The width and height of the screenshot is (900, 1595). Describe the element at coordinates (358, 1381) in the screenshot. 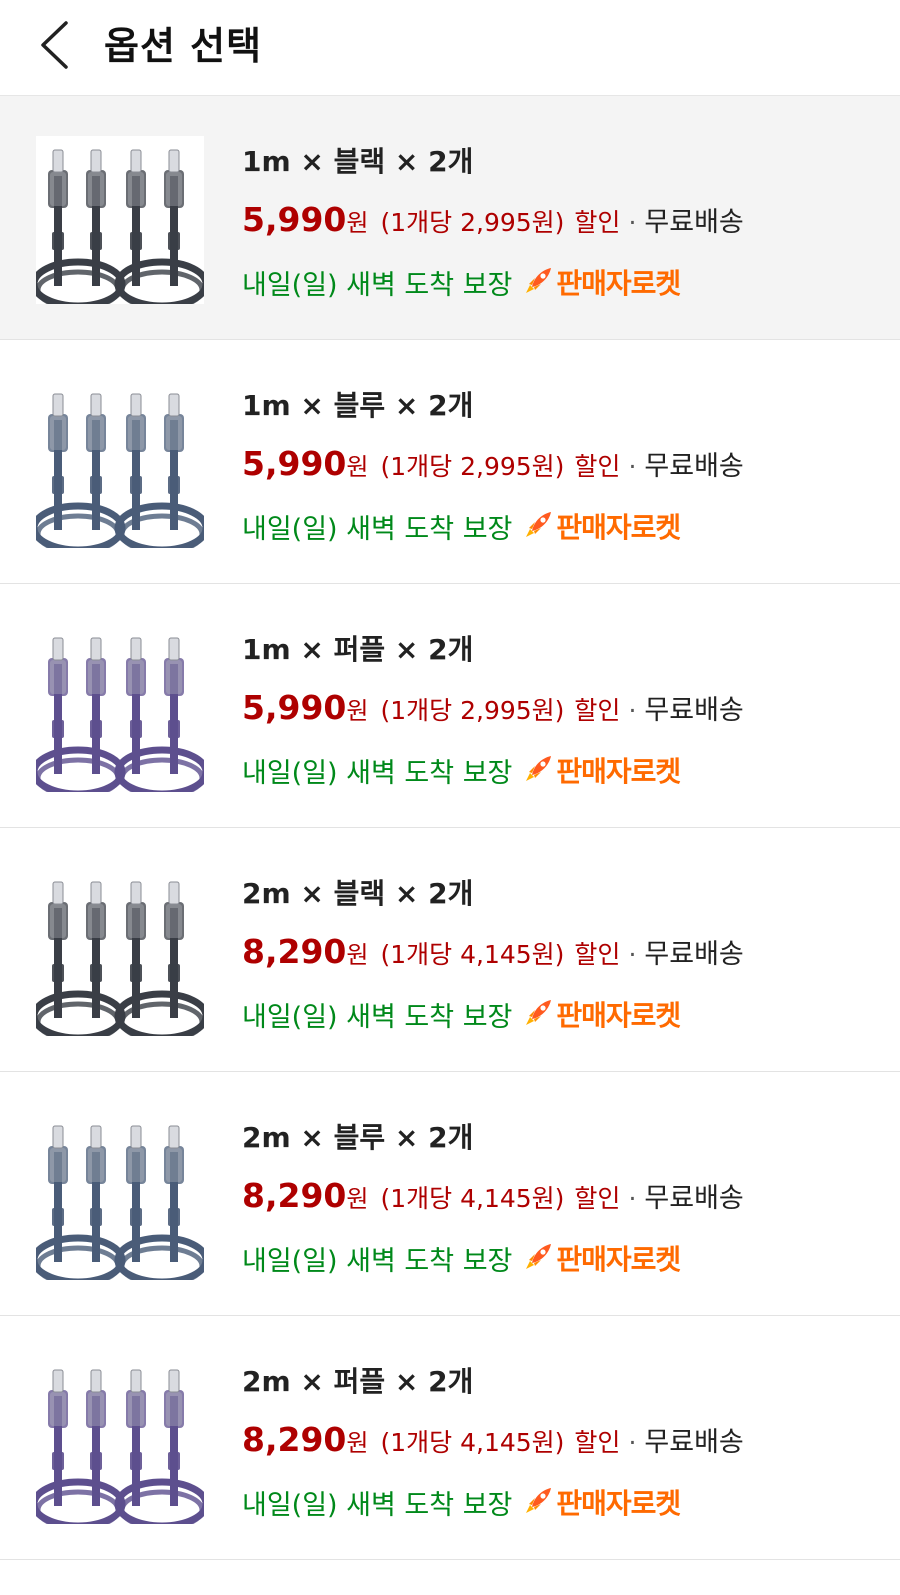

I see `option-name: 2m × 퍼플 × 2개` at that location.